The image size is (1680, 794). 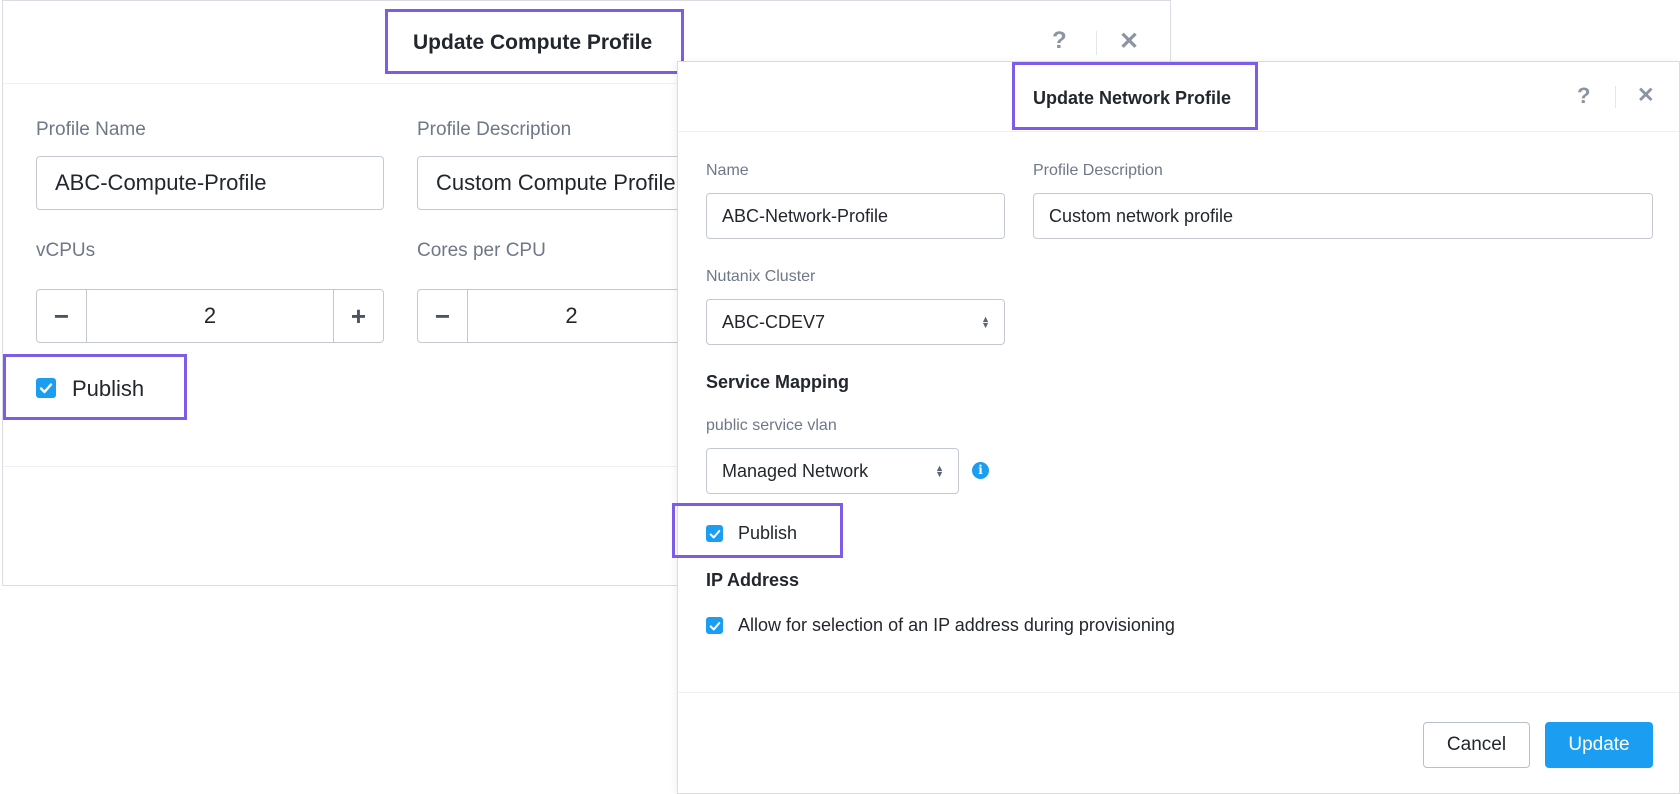 I want to click on name-input: ABC-Network-Profile, so click(x=855, y=216).